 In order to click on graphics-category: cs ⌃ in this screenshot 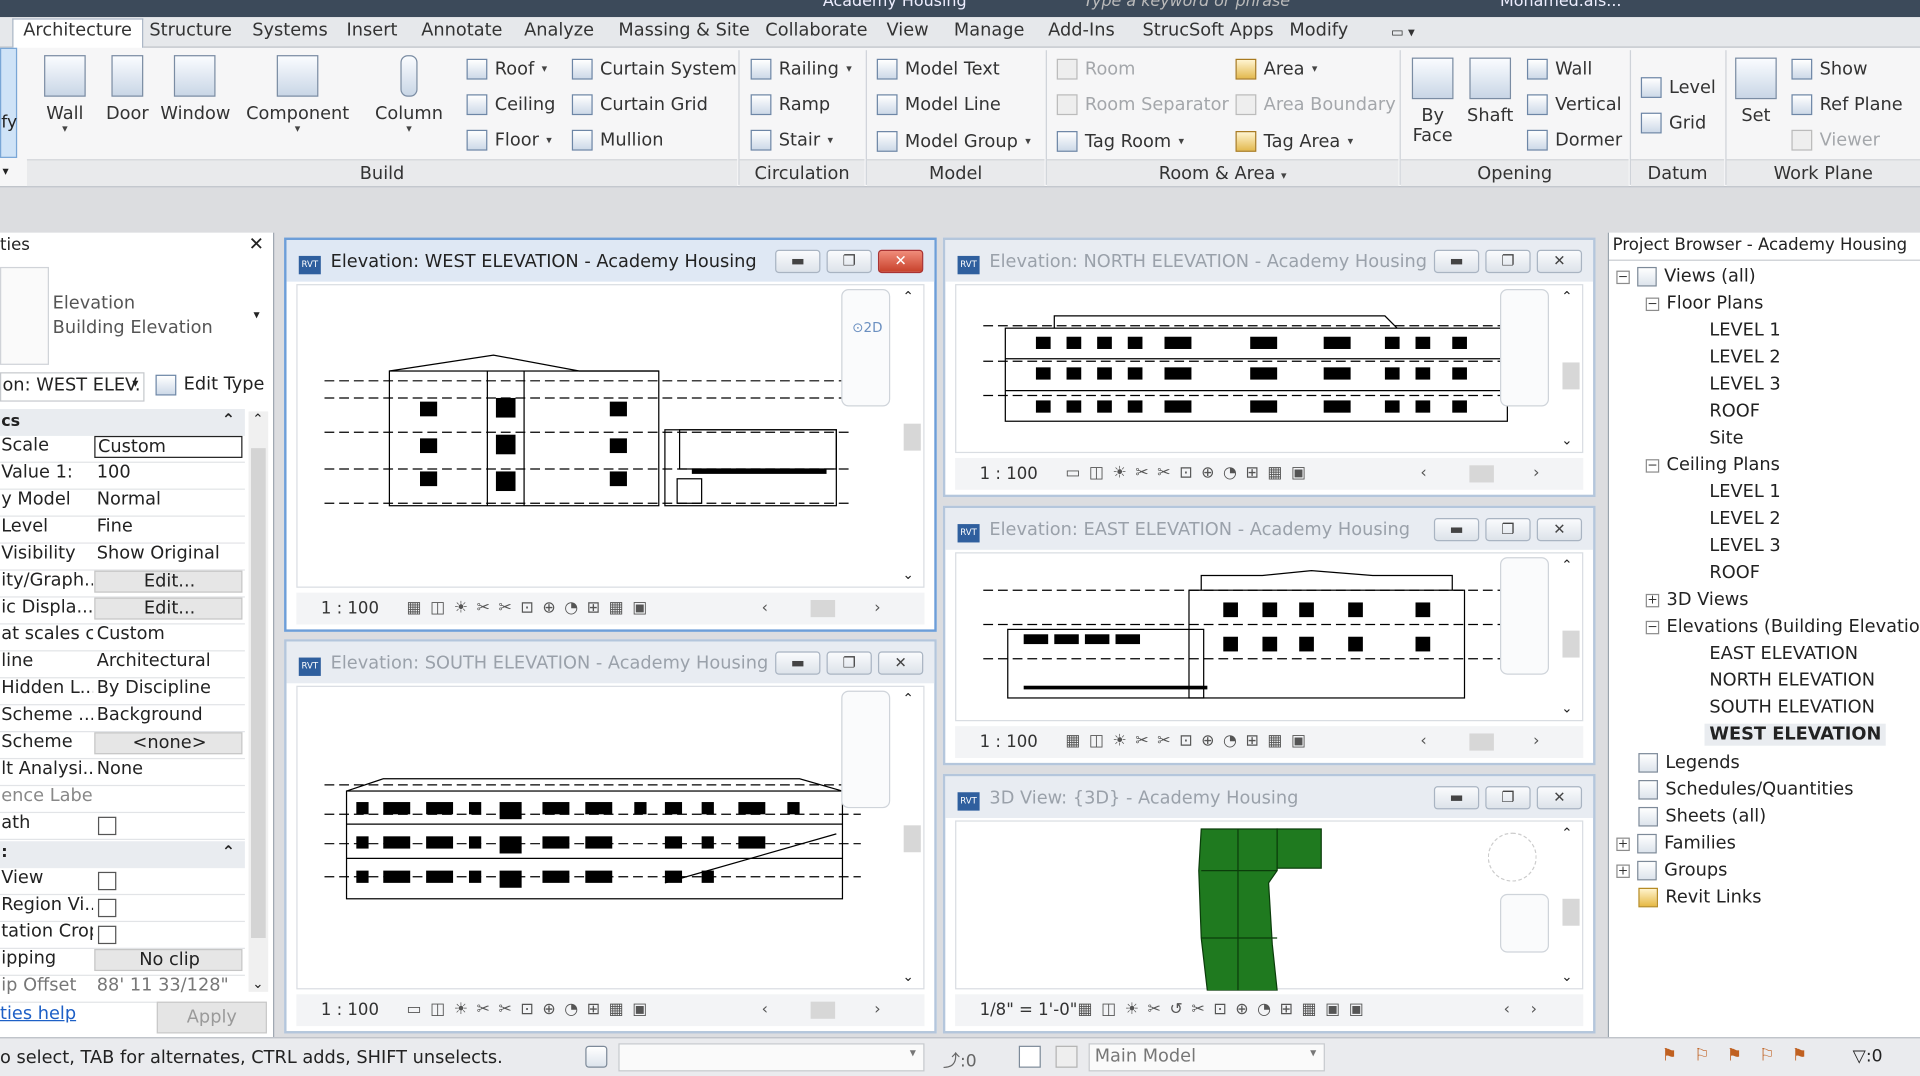, I will do `click(122, 422)`.